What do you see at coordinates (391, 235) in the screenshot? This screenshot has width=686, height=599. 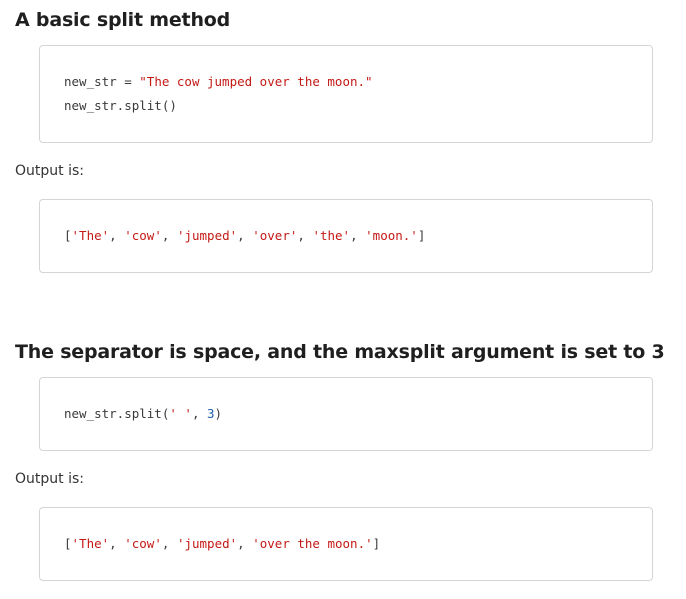 I see `list-item: 'moon.'` at bounding box center [391, 235].